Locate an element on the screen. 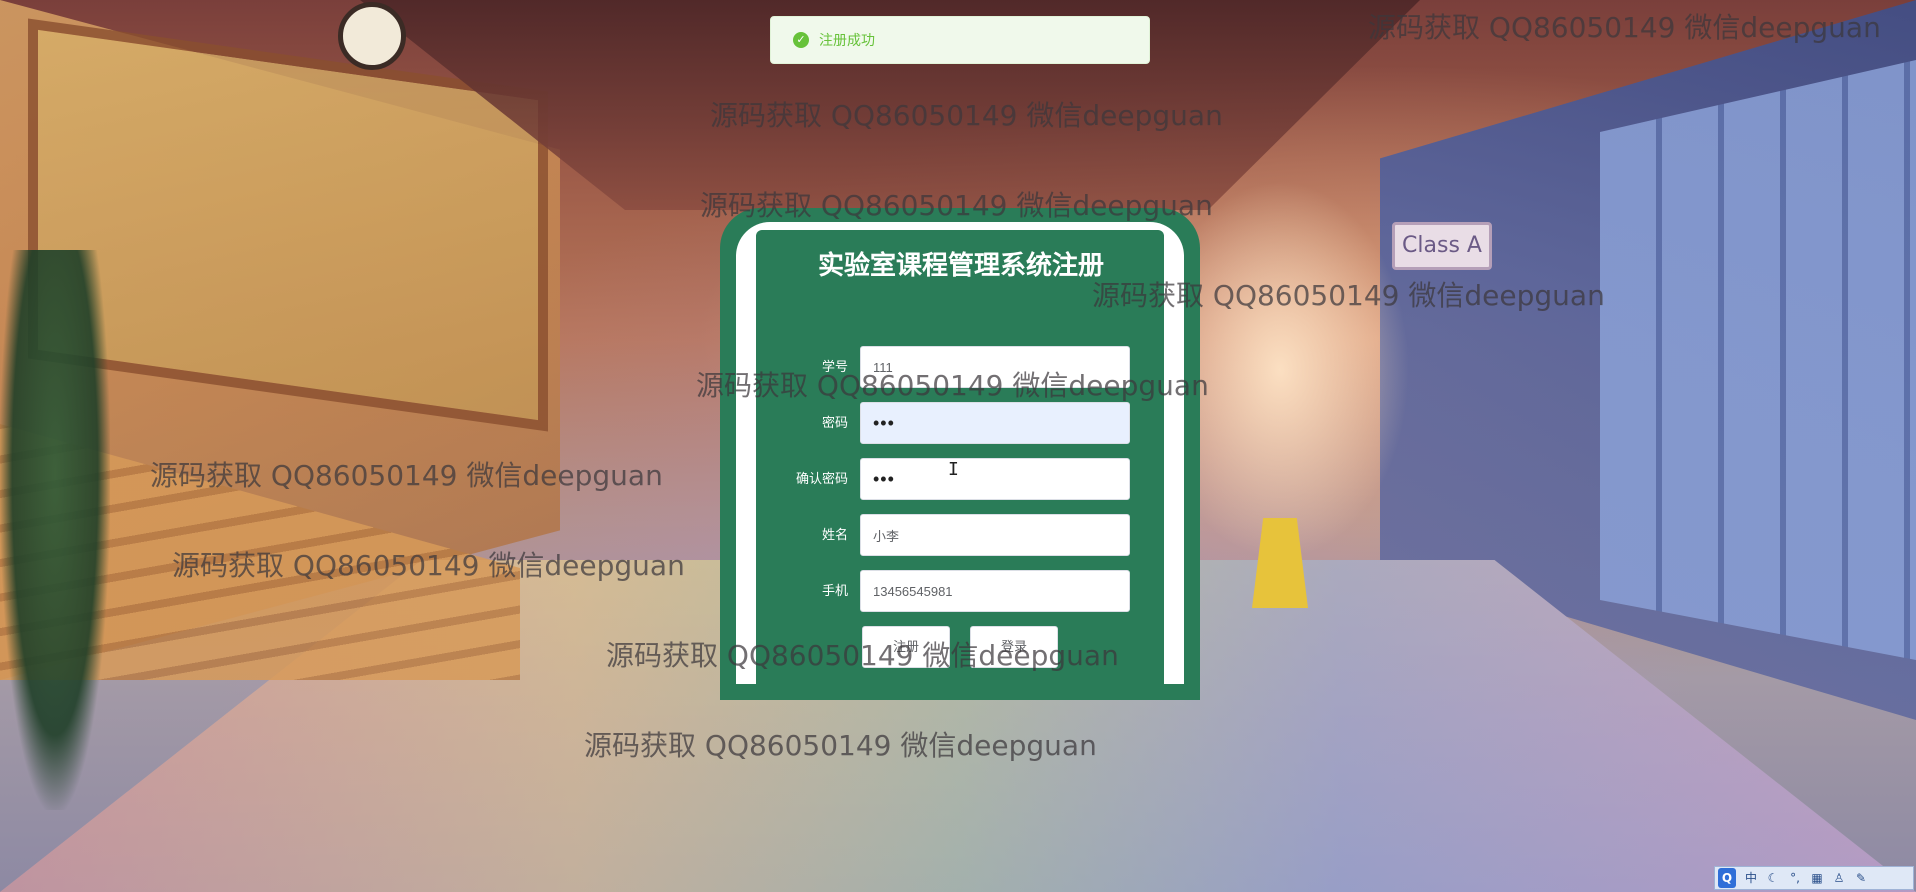 The image size is (1916, 892). confirm-password-input is located at coordinates (995, 479).